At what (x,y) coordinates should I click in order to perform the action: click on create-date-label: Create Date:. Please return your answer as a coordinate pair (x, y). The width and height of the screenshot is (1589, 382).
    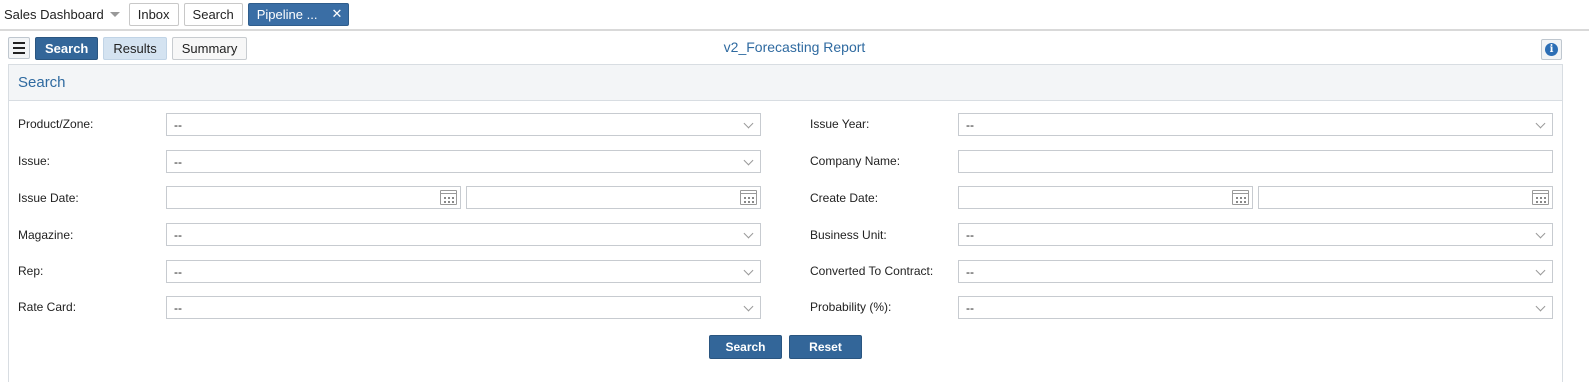
    Looking at the image, I should click on (844, 198).